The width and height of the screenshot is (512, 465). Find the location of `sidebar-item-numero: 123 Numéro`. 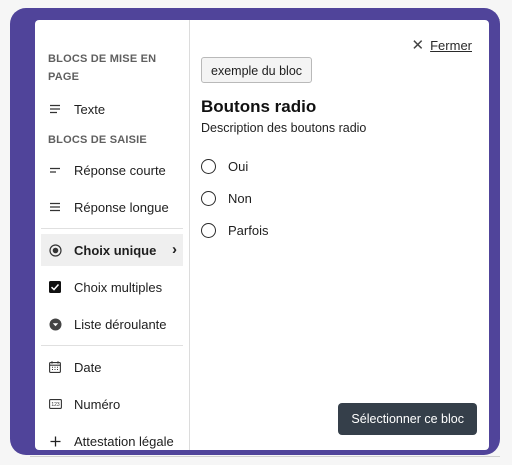

sidebar-item-numero: 123 Numéro is located at coordinates (112, 404).